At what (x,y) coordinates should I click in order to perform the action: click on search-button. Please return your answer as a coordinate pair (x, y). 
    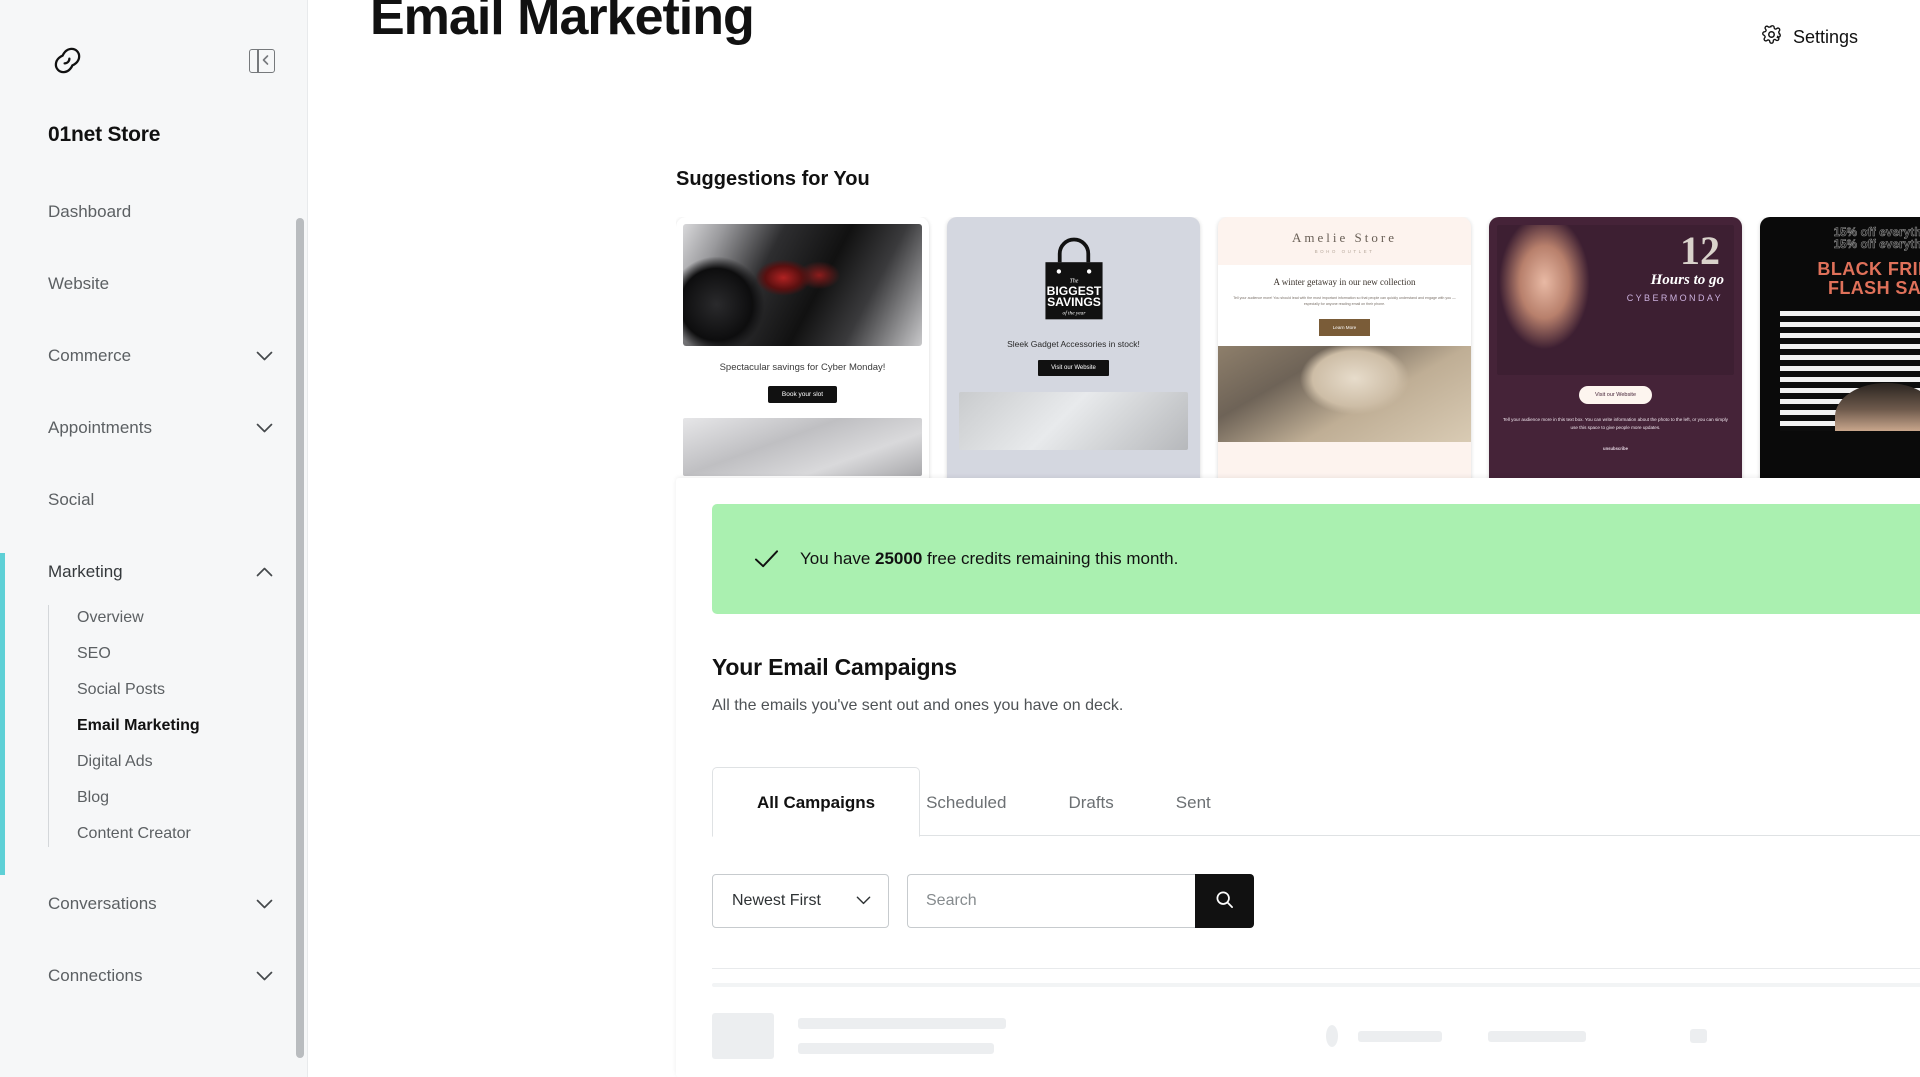
    Looking at the image, I should click on (1224, 901).